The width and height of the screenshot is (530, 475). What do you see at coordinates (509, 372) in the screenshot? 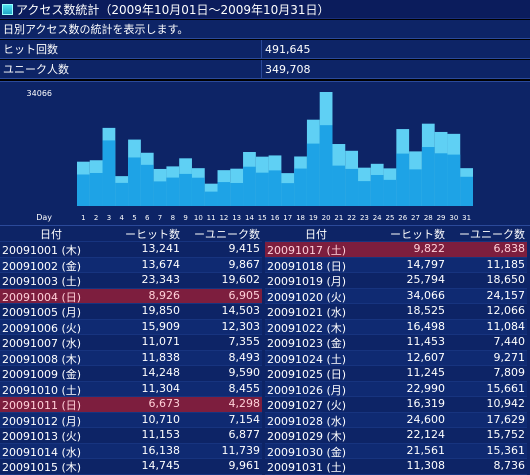
I see `cell-unique: 7,809` at bounding box center [509, 372].